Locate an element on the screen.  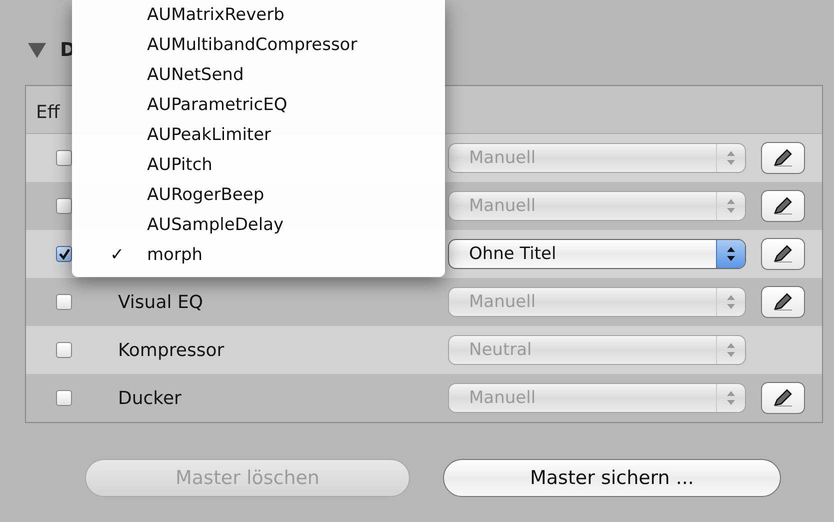
preset-popup: Ohne Titel is located at coordinates (597, 254).